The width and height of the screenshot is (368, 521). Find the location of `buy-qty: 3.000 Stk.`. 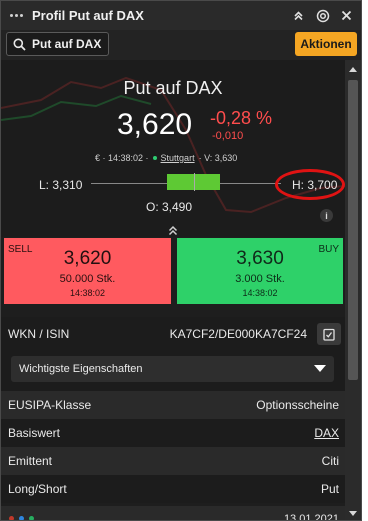

buy-qty: 3.000 Stk. is located at coordinates (260, 279).